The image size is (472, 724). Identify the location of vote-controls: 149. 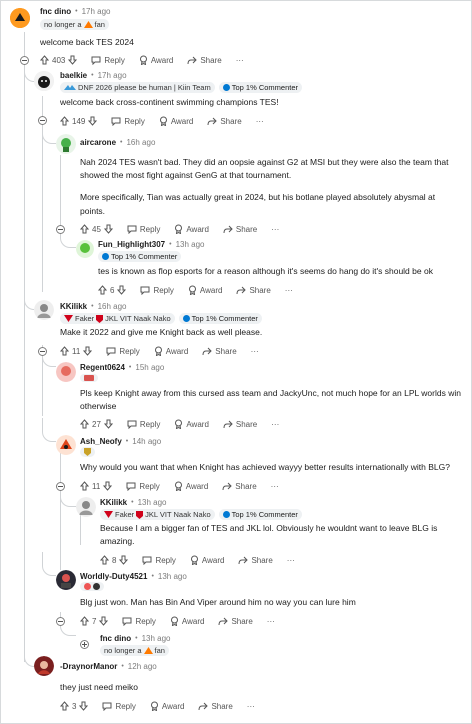
(79, 121).